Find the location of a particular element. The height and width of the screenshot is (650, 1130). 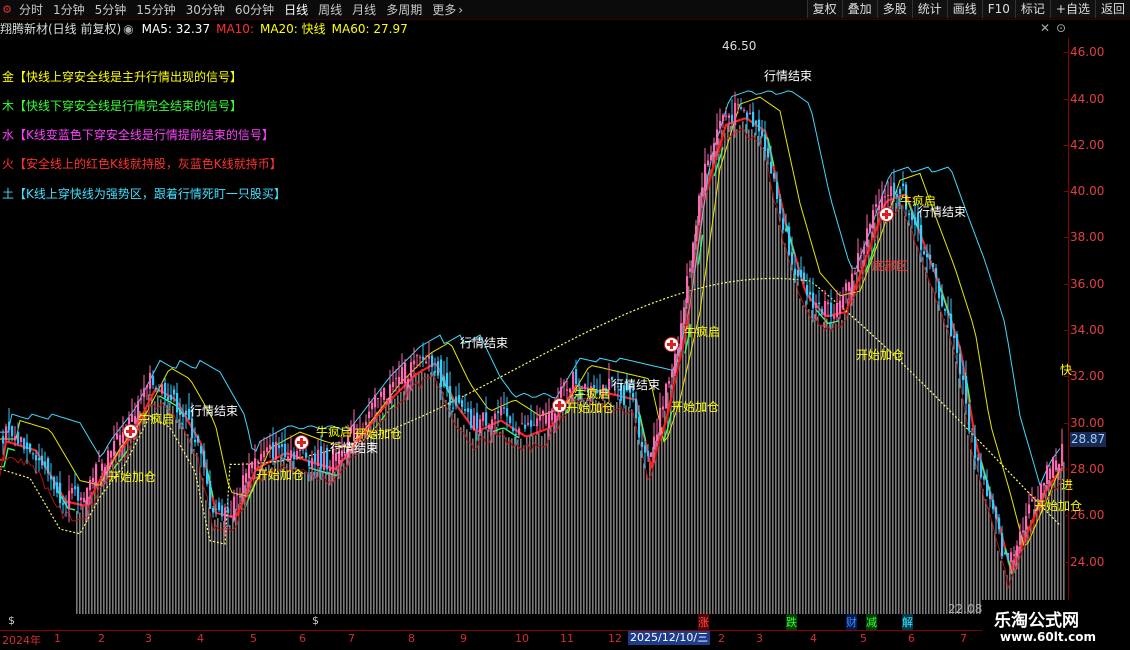

overlay-button: 叠加 is located at coordinates (859, 9).